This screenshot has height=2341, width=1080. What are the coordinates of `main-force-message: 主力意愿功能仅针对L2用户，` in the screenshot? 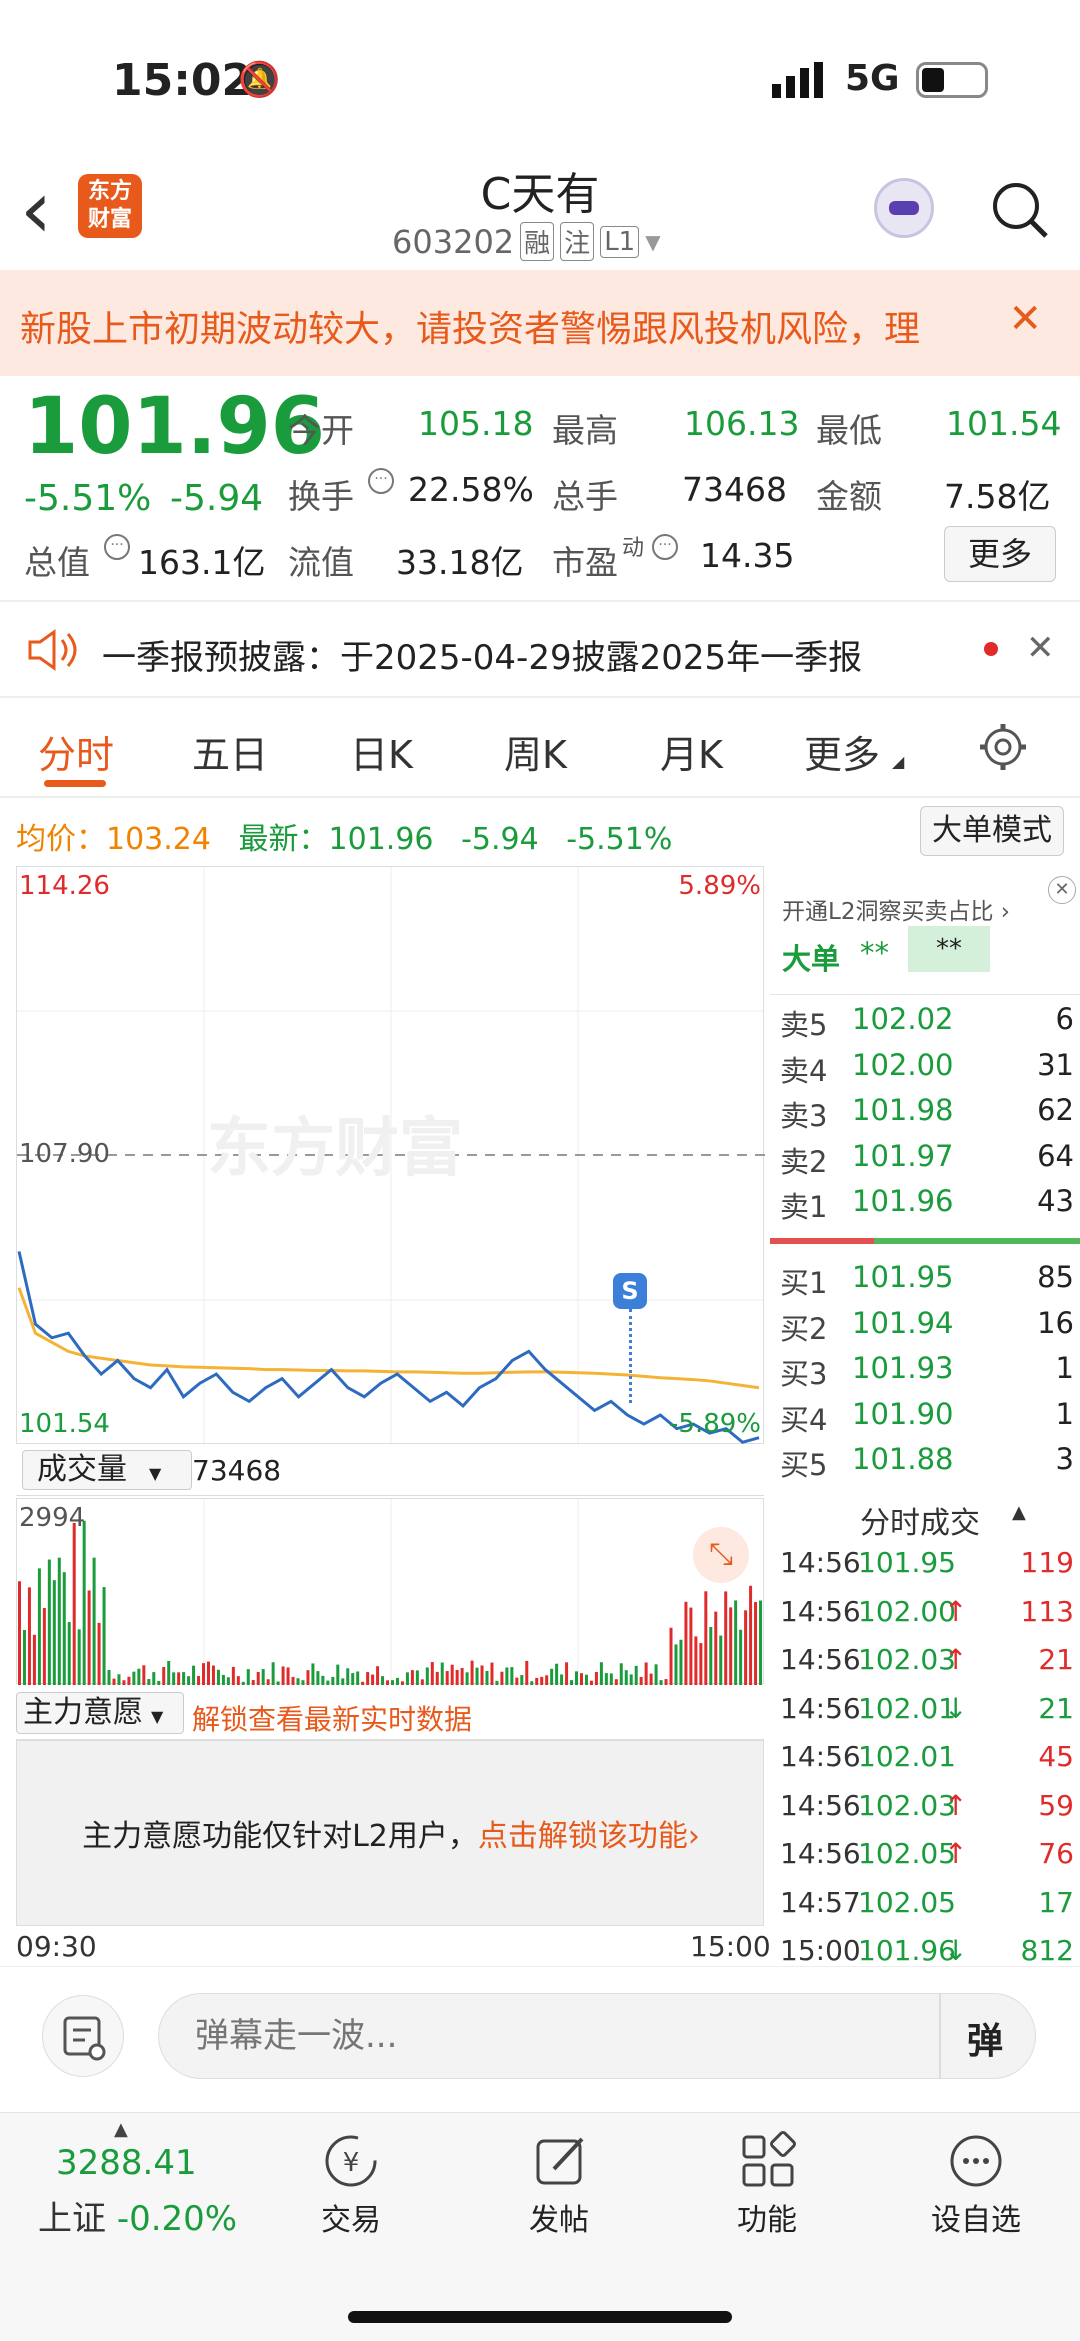 It's located at (280, 1836).